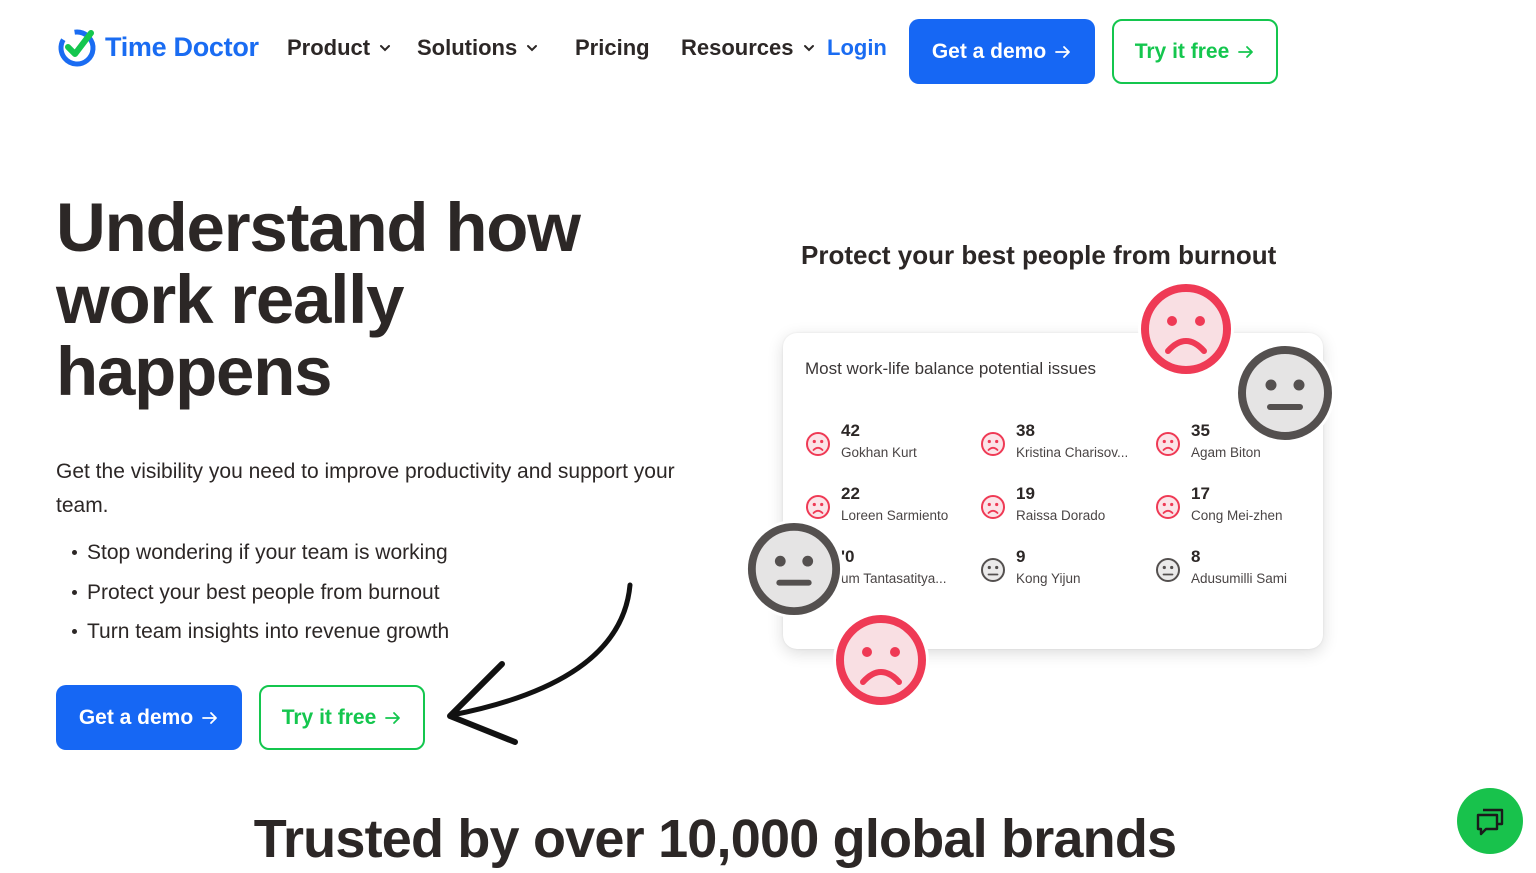 This screenshot has width=1536, height=873. What do you see at coordinates (1237, 506) in the screenshot?
I see `card-entry-text: 17 Cong Mei-zhen` at bounding box center [1237, 506].